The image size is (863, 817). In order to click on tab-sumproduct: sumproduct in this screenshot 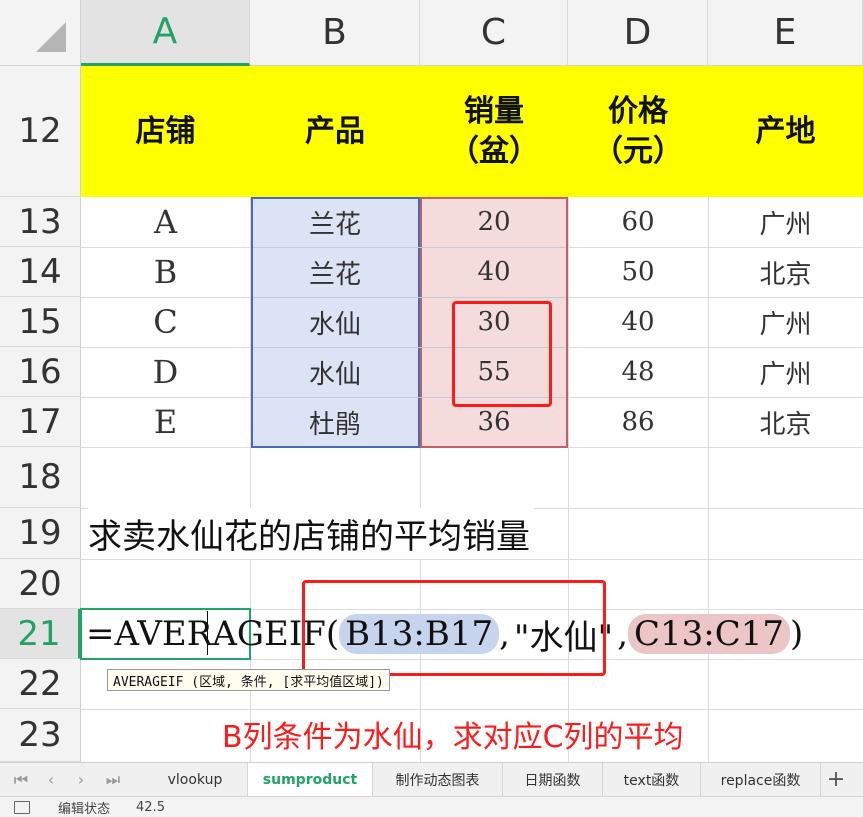, I will do `click(310, 779)`.